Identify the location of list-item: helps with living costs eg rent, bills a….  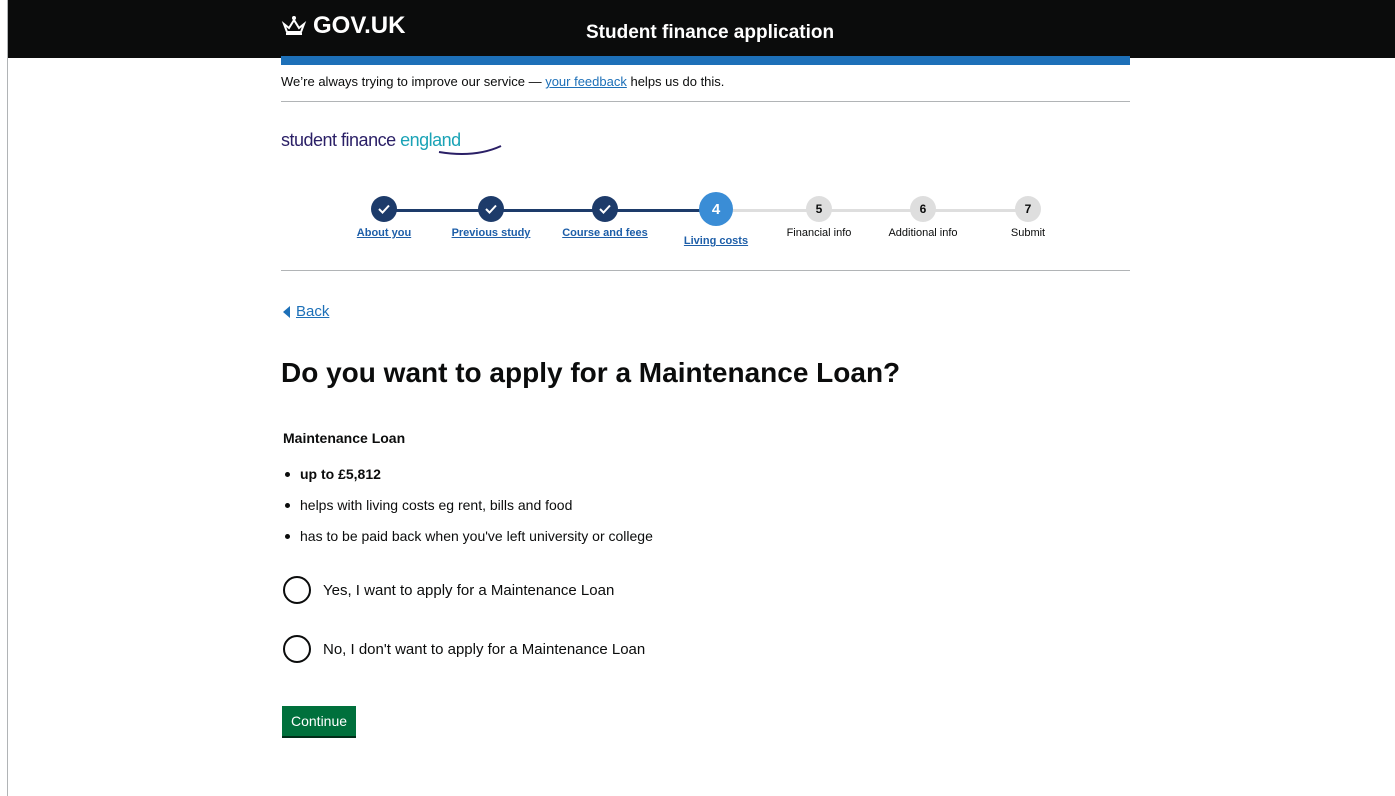
(468, 512).